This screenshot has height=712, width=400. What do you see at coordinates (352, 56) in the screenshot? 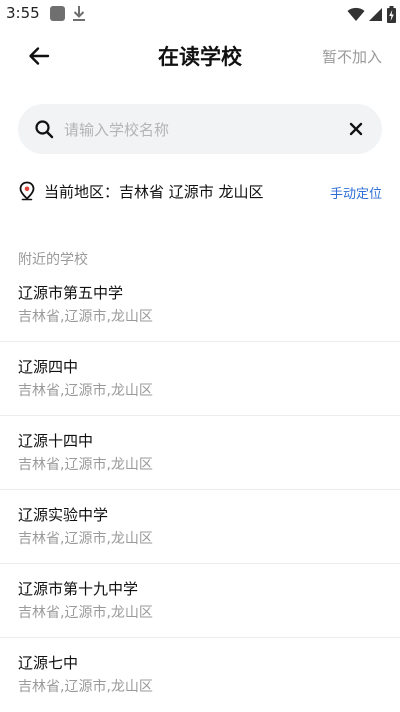
I see `skip-button: 暂不加入` at bounding box center [352, 56].